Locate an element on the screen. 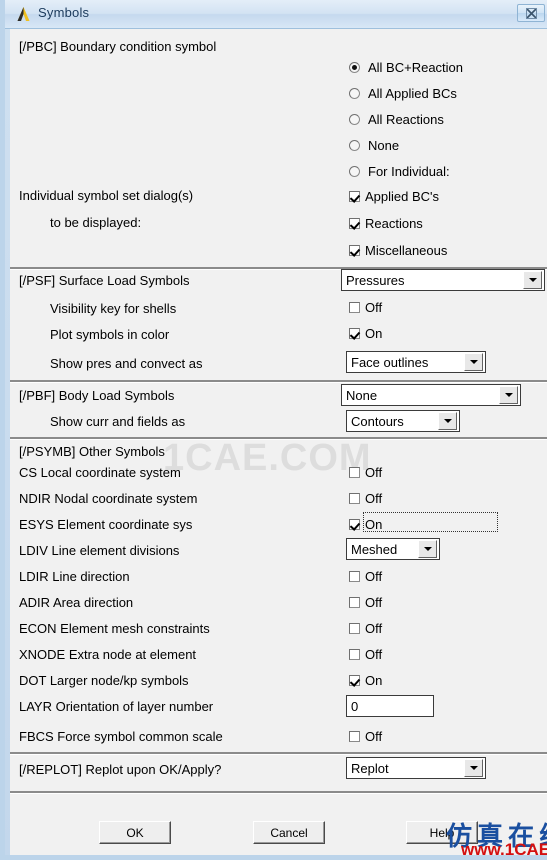 Image resolution: width=547 pixels, height=860 pixels. ok-button: OK is located at coordinates (135, 832).